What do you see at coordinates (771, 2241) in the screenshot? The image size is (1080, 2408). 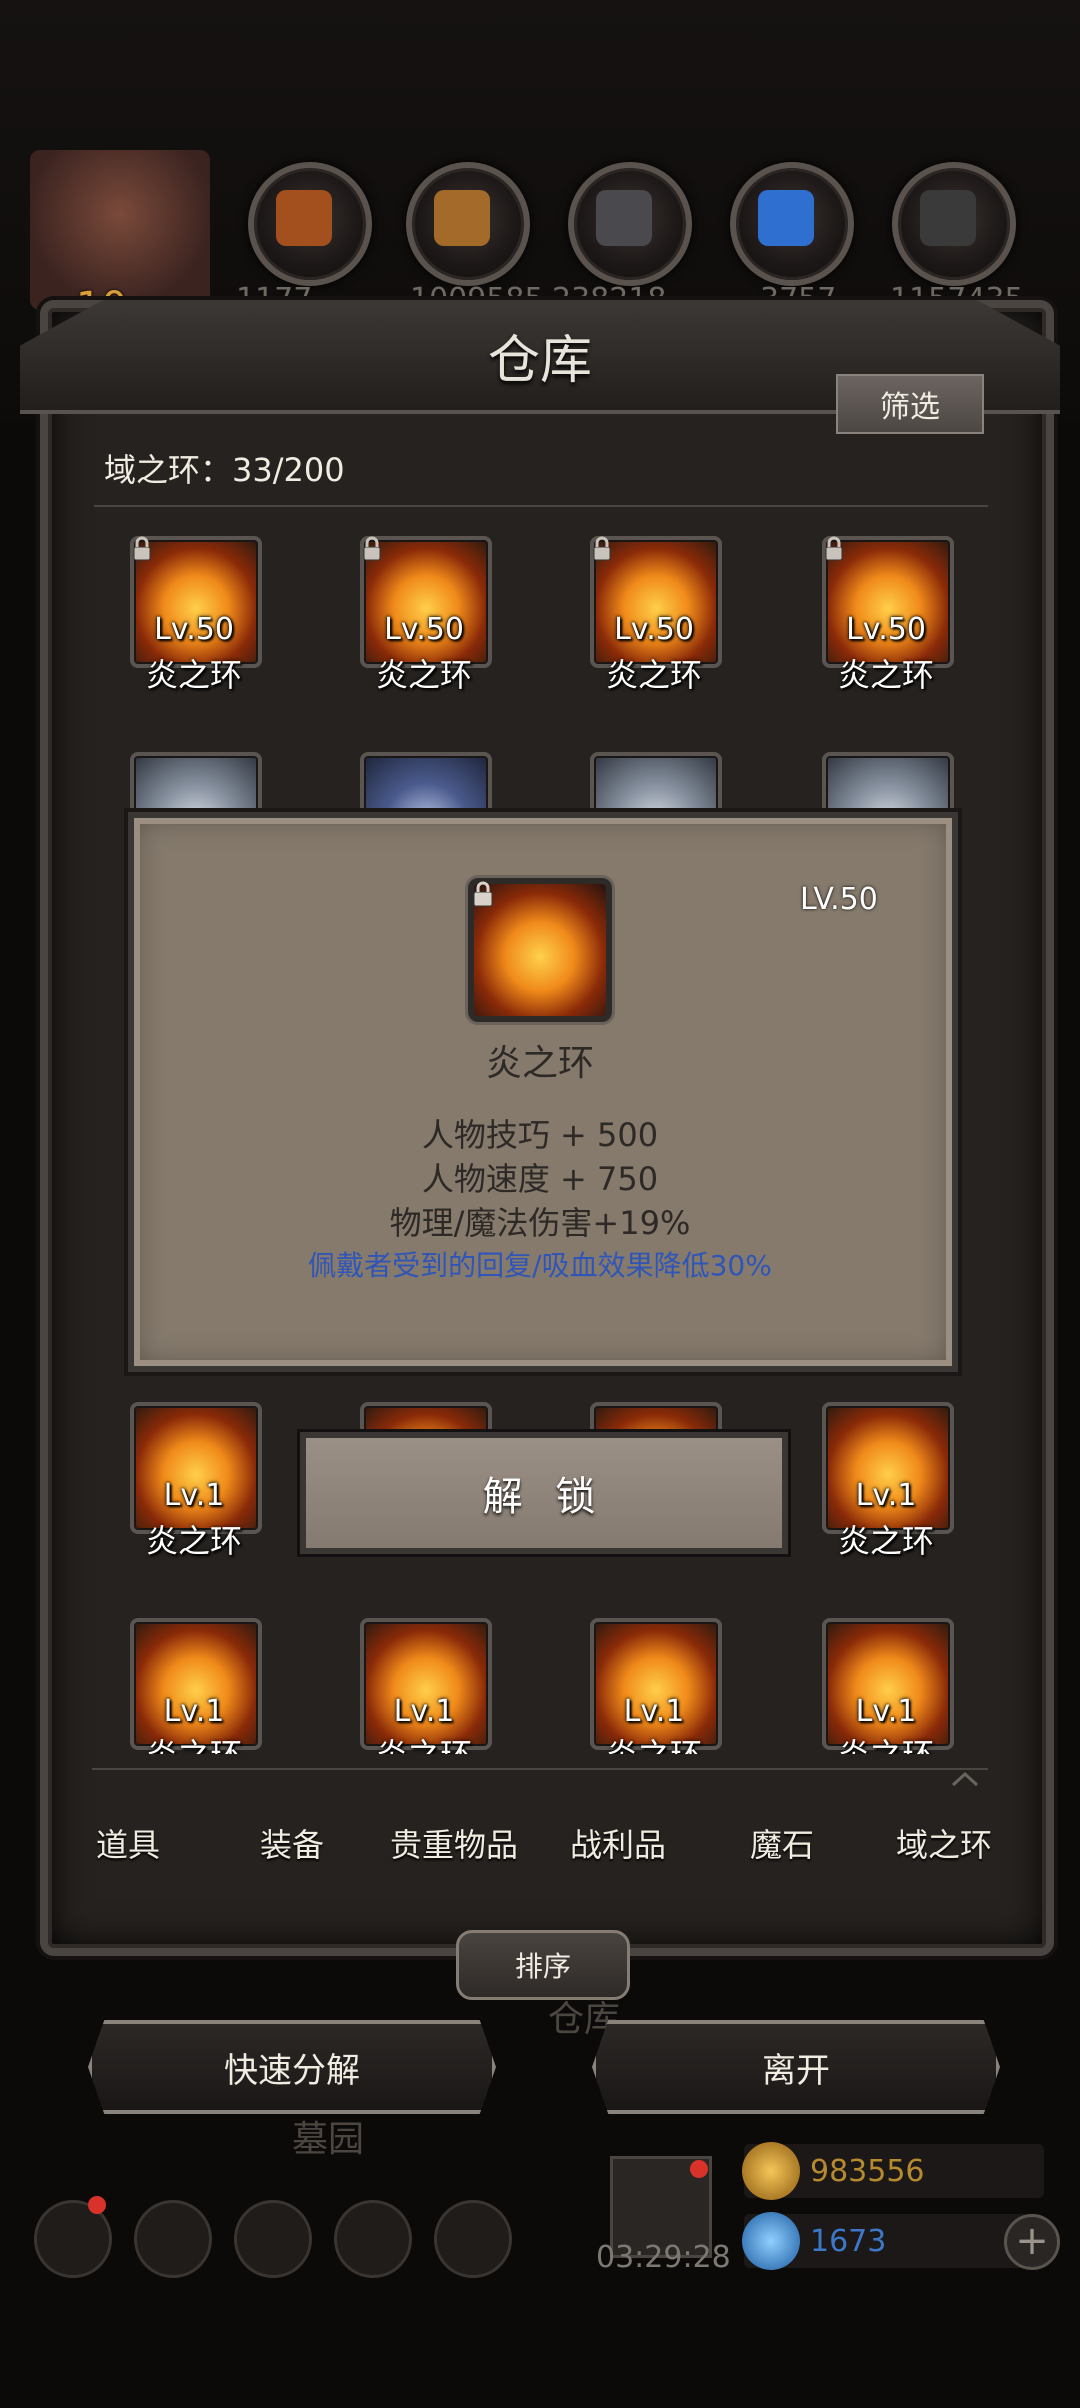 I see `gem-icon` at bounding box center [771, 2241].